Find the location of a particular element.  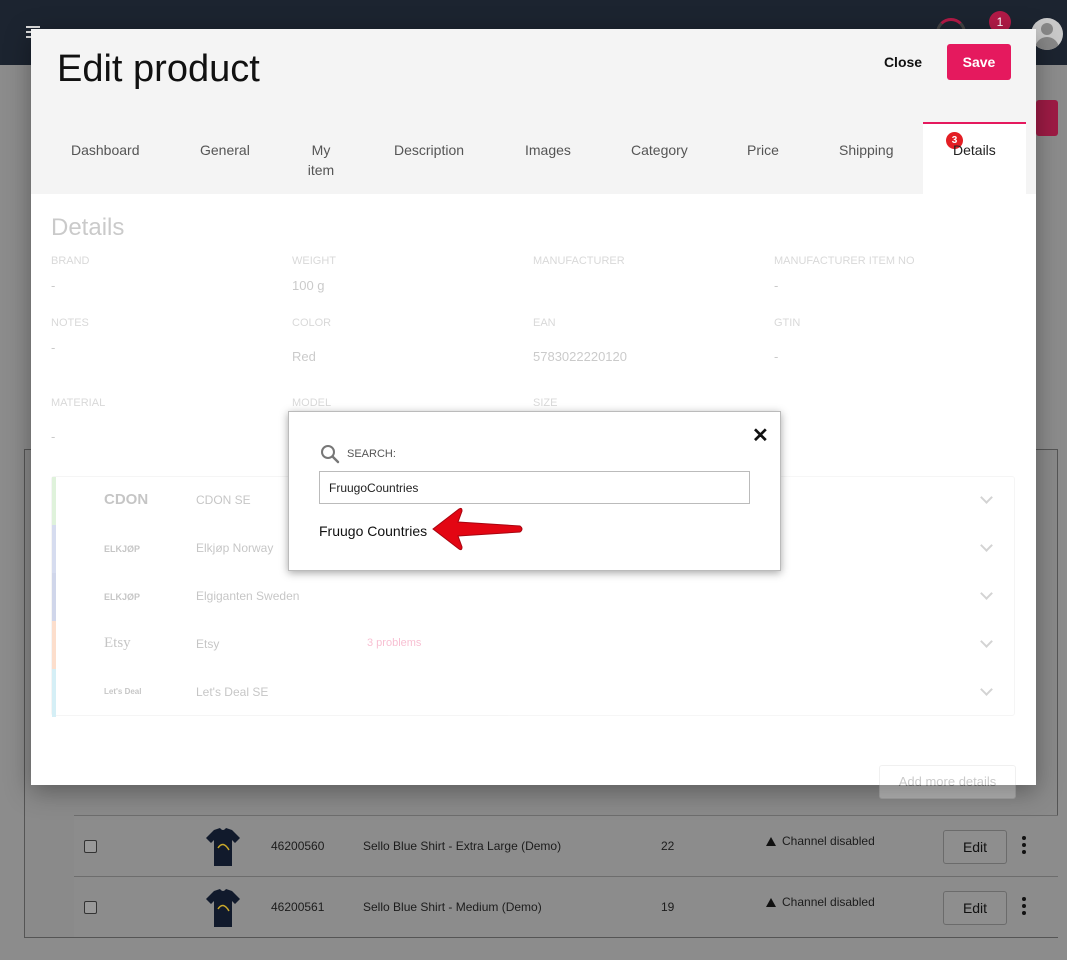

tab-description: Description is located at coordinates (429, 150).